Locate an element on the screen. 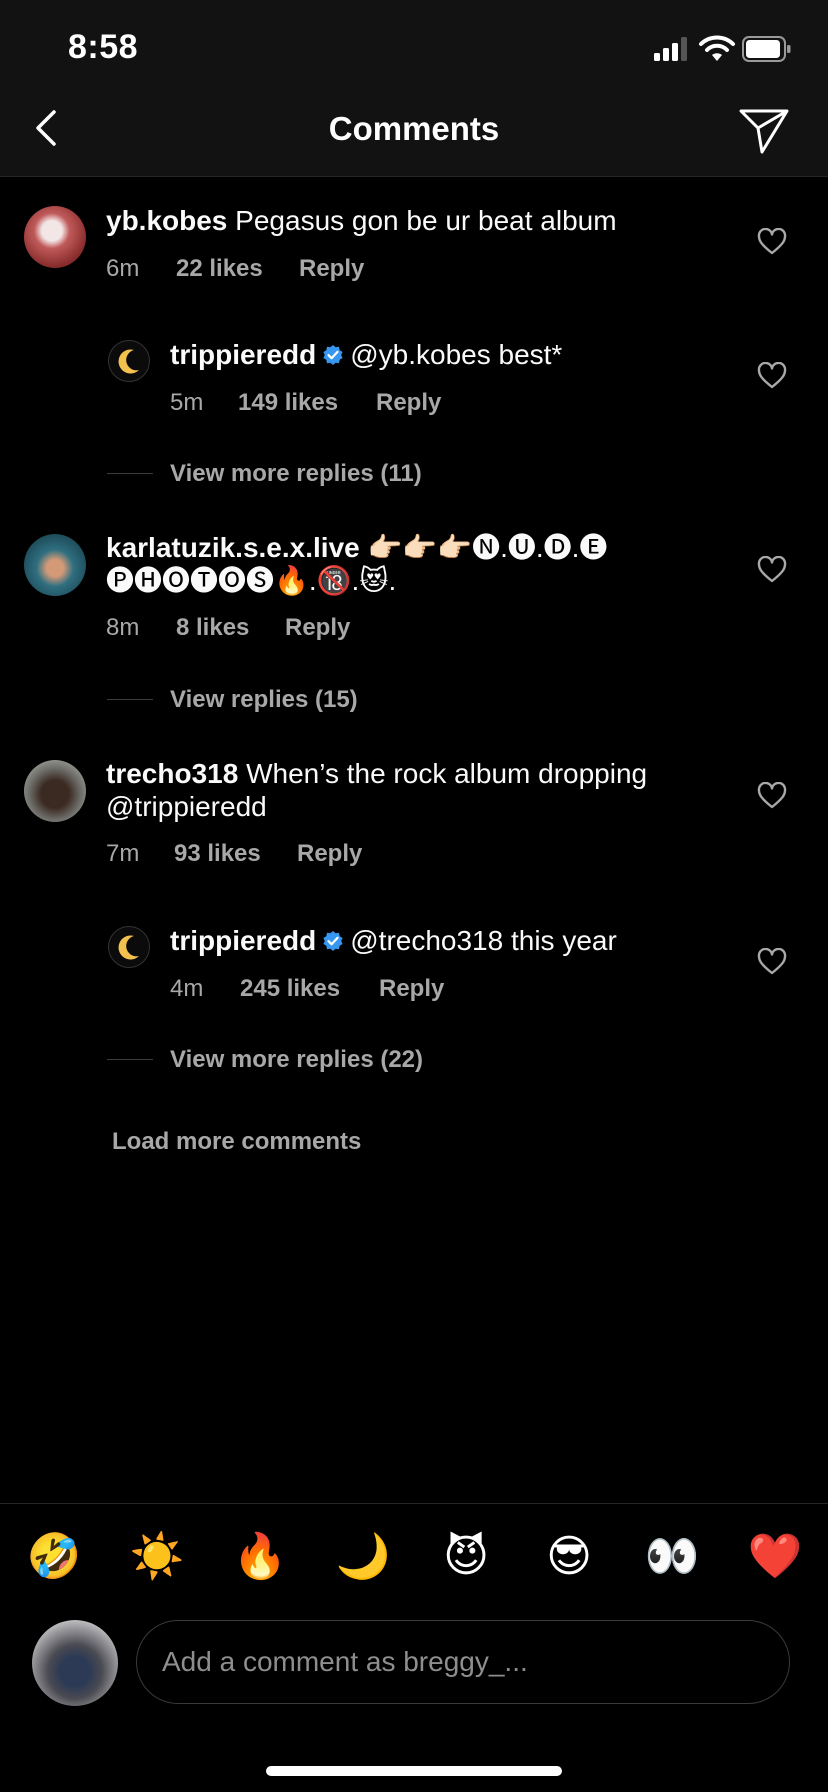 The height and width of the screenshot is (1792, 828). reply-time: 4m is located at coordinates (187, 988).